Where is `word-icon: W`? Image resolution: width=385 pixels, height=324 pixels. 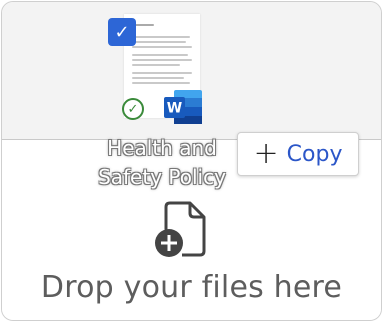
word-icon: W is located at coordinates (183, 107).